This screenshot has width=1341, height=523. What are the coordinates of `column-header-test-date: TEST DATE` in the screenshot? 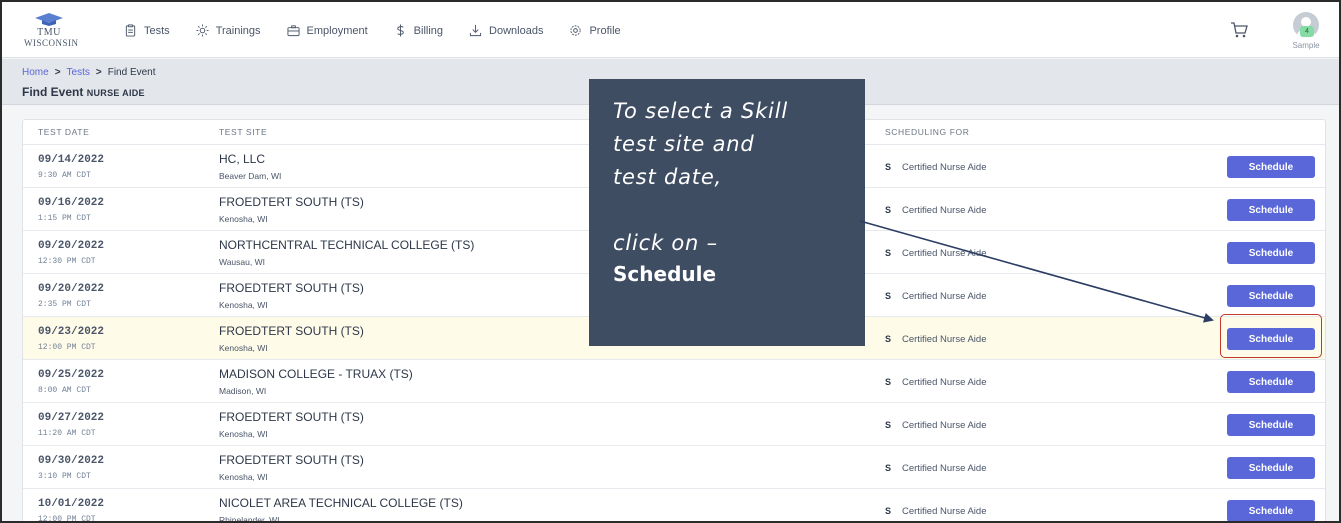 It's located at (64, 132).